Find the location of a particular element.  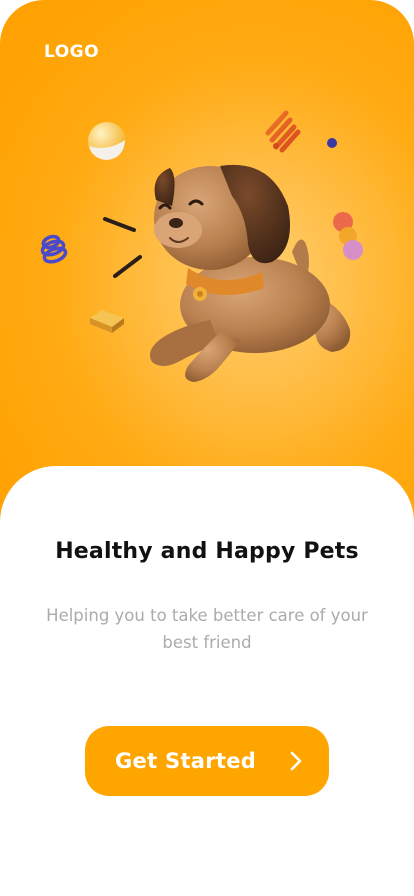

dash-icon is located at coordinates (122, 247).